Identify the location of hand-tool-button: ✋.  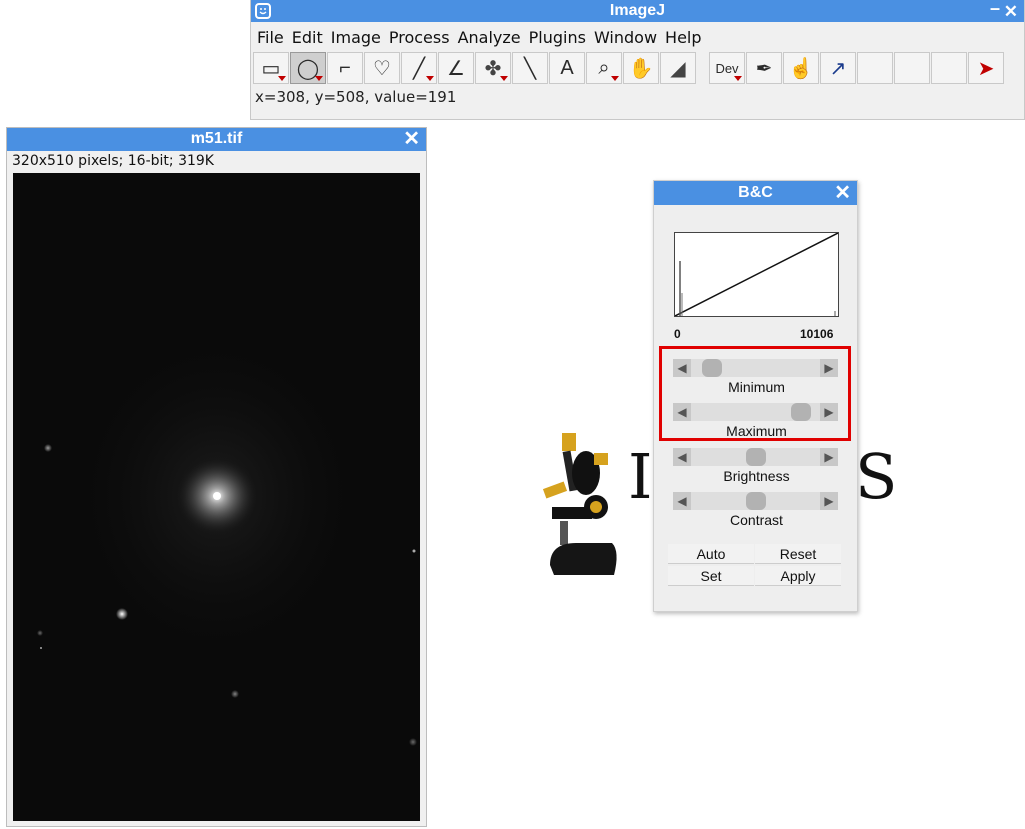
(641, 68).